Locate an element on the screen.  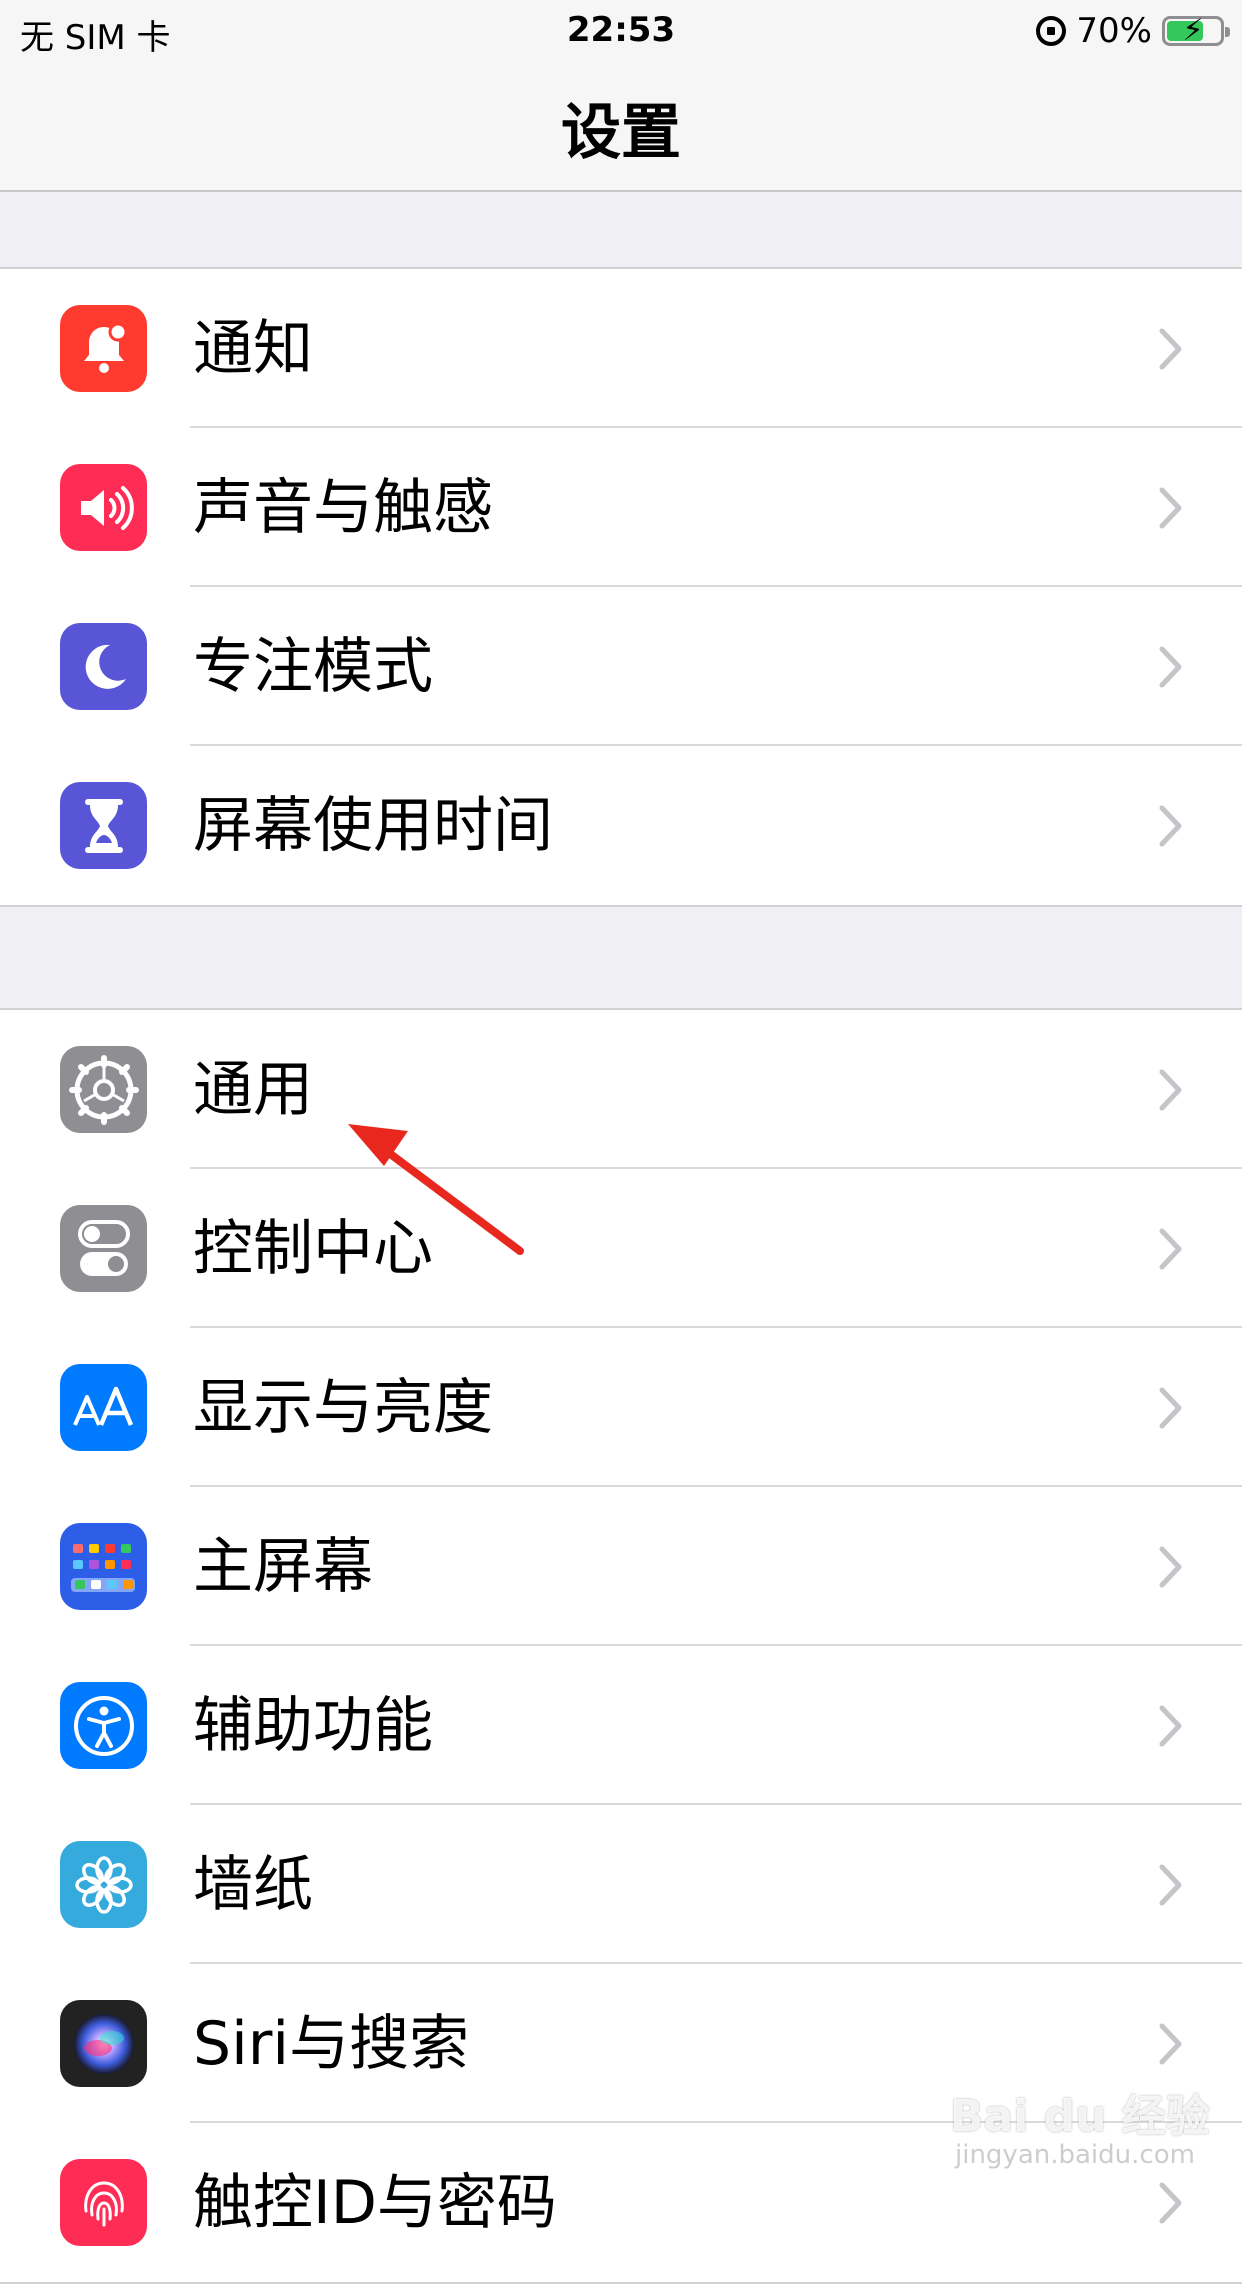
hourglass-icon is located at coordinates (103, 825).